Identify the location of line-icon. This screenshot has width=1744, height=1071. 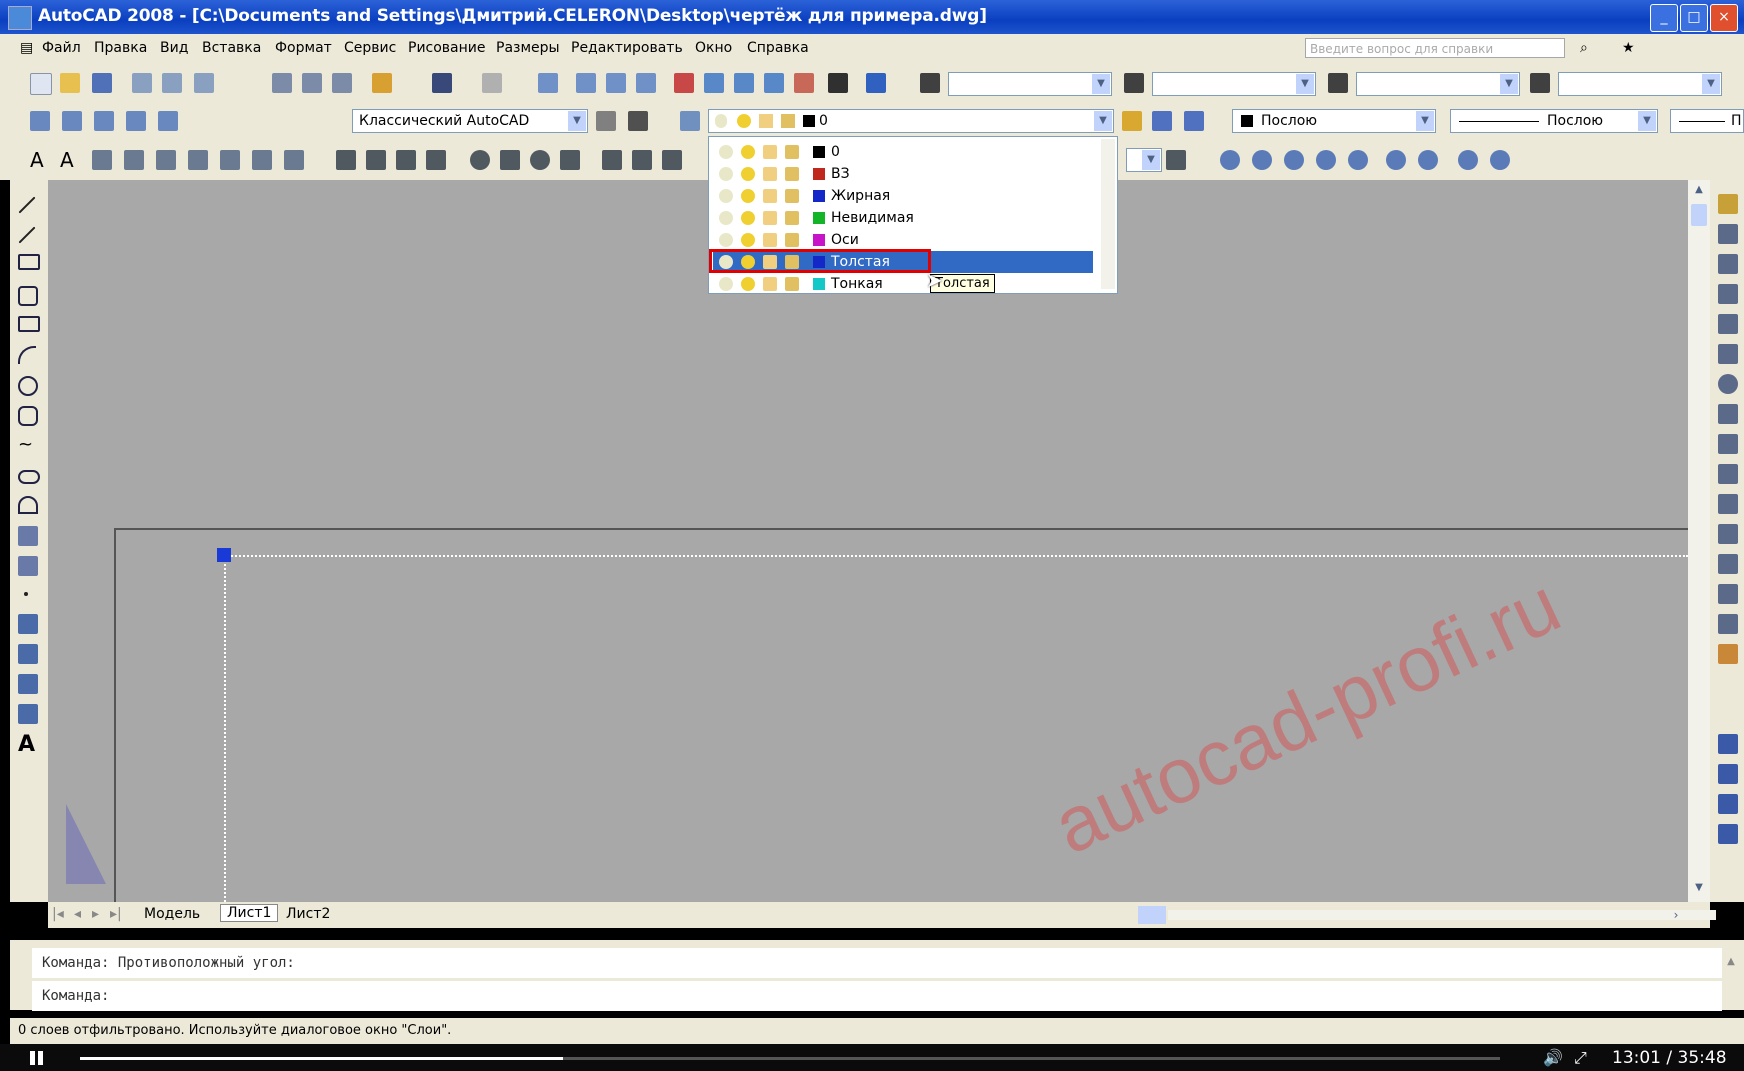
(27, 205).